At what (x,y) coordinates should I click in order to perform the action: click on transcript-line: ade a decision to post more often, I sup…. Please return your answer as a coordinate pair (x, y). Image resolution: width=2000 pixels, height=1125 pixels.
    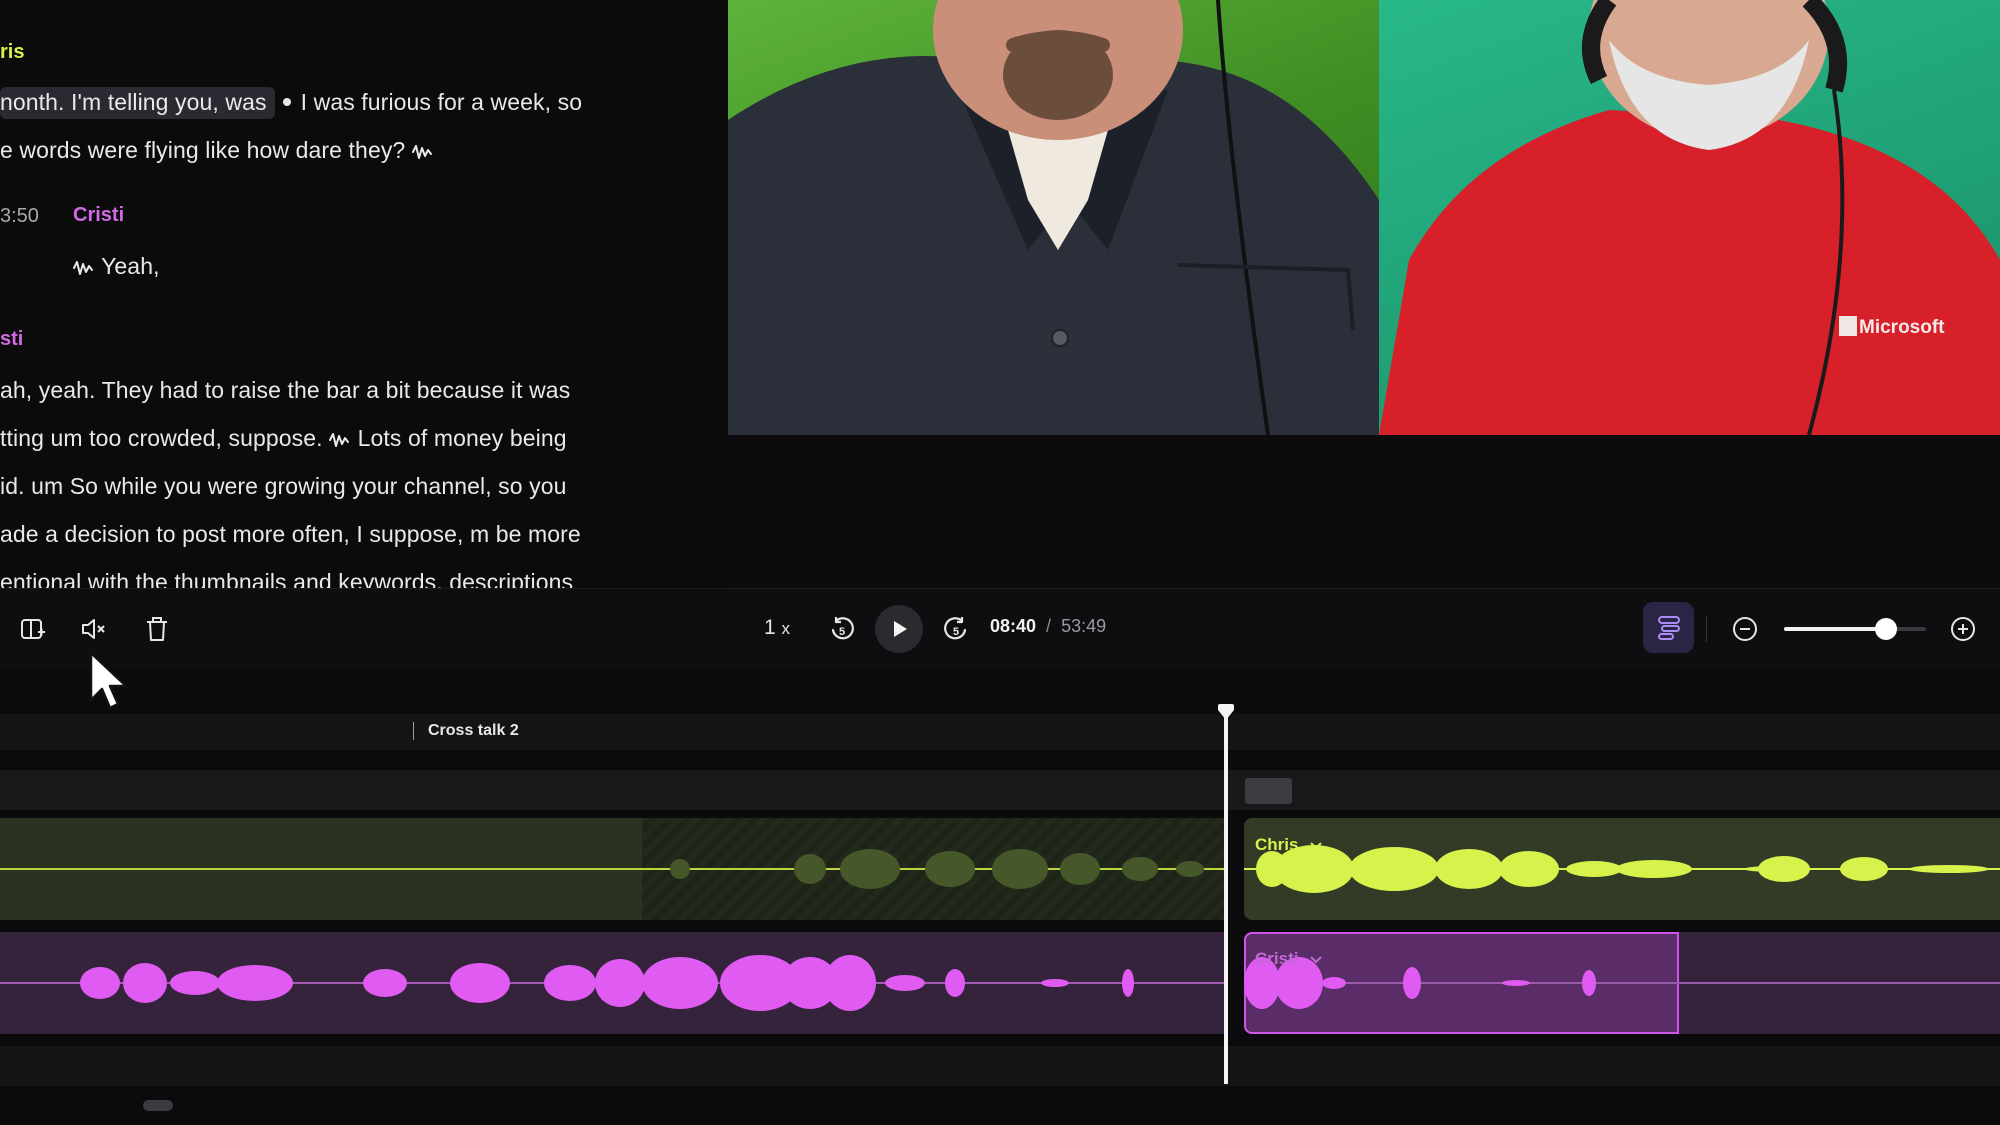
    Looking at the image, I should click on (290, 534).